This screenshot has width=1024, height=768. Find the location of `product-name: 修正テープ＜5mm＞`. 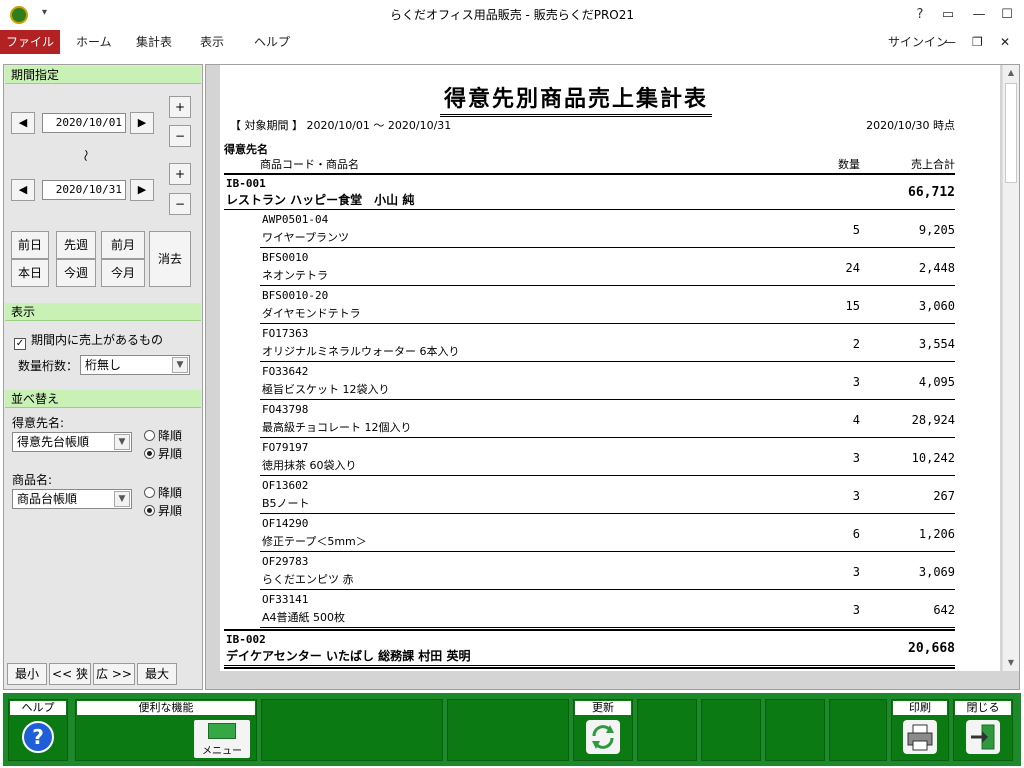

product-name: 修正テープ＜5mm＞ is located at coordinates (314, 541).